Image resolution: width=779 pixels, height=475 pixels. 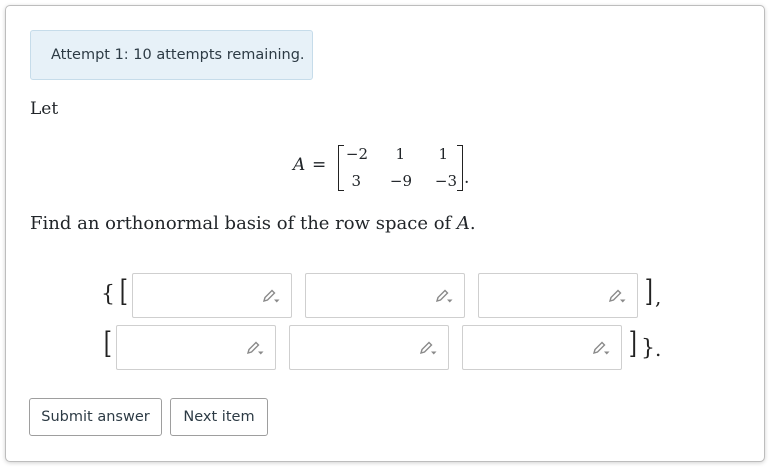 I want to click on matrix-cell: 3, so click(x=356, y=181).